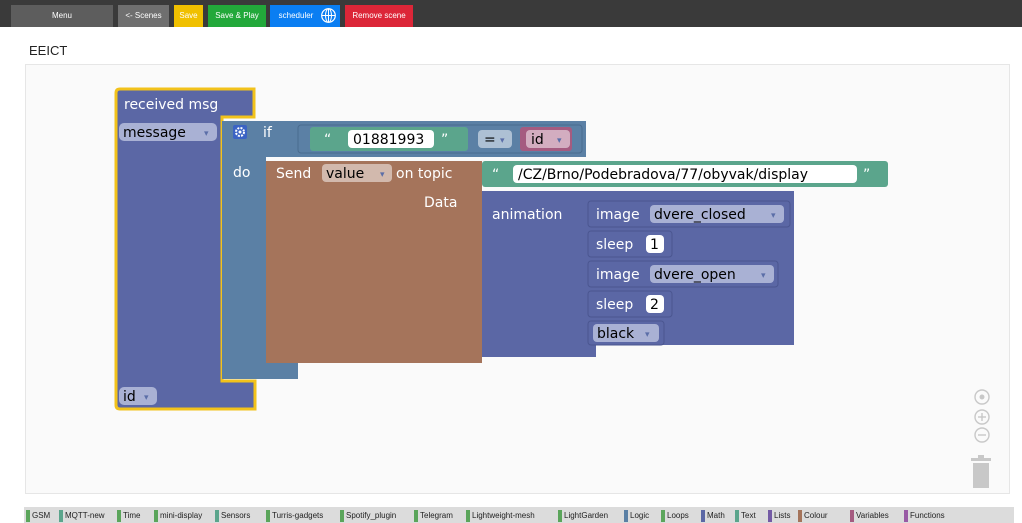 This screenshot has height=523, width=1022. Describe the element at coordinates (154, 133) in the screenshot. I see `message-variable-label: message` at that location.